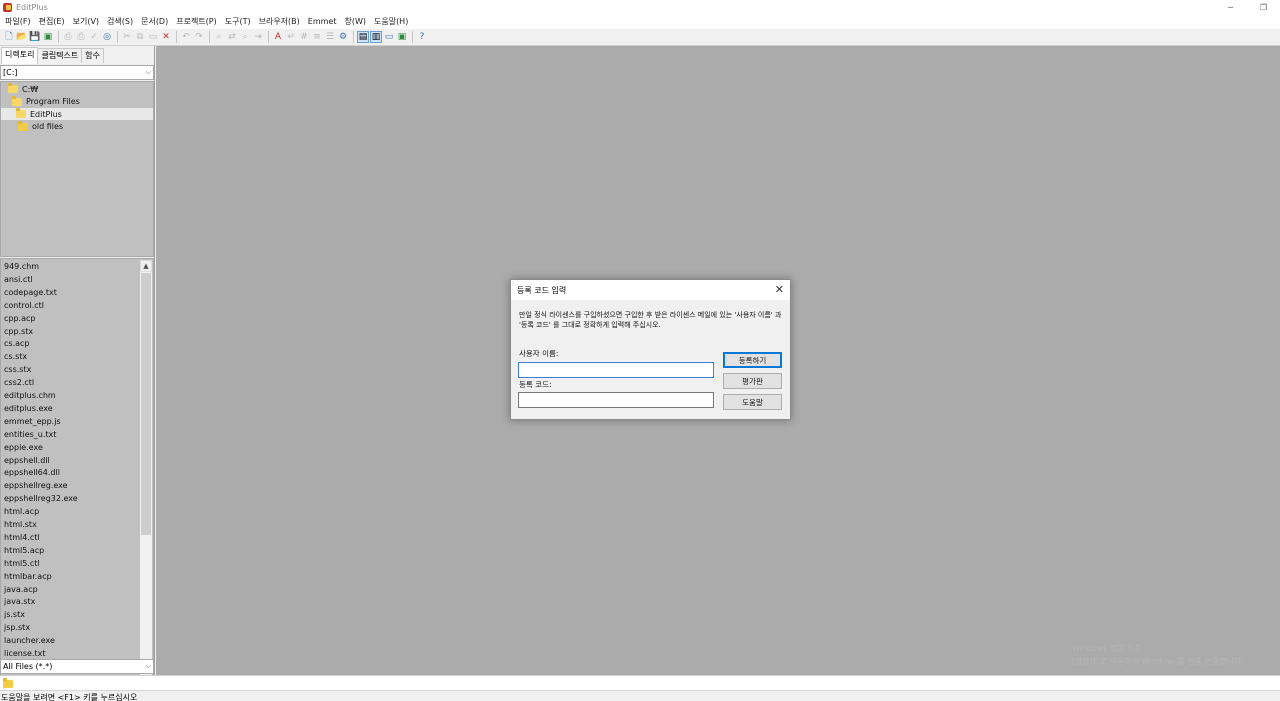 This screenshot has height=701, width=1280. Describe the element at coordinates (9, 37) in the screenshot. I see `new-file-icon: 🗋` at that location.